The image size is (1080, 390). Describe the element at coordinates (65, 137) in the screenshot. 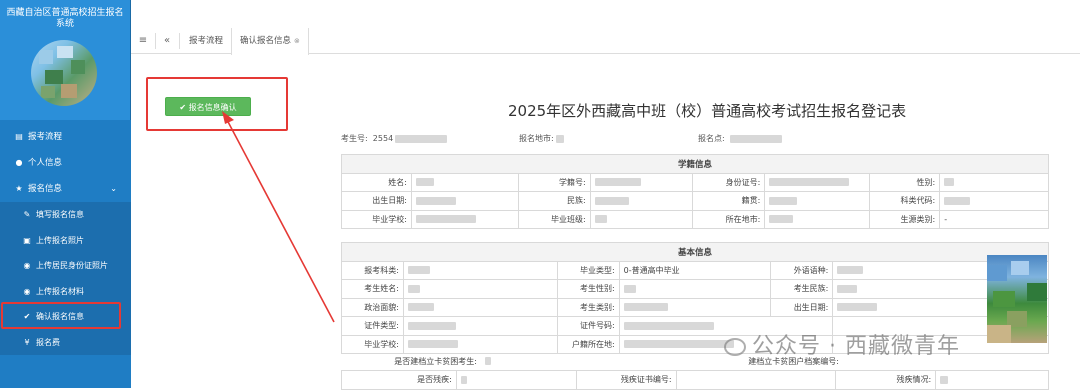

I see `sidebar-item-process: ▤ 报考流程` at that location.